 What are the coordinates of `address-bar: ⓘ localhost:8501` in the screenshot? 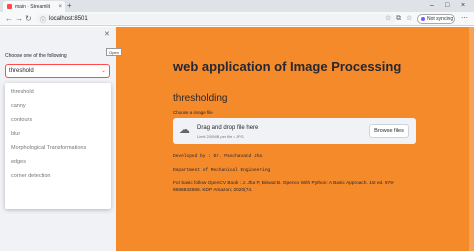 It's located at (216, 19).